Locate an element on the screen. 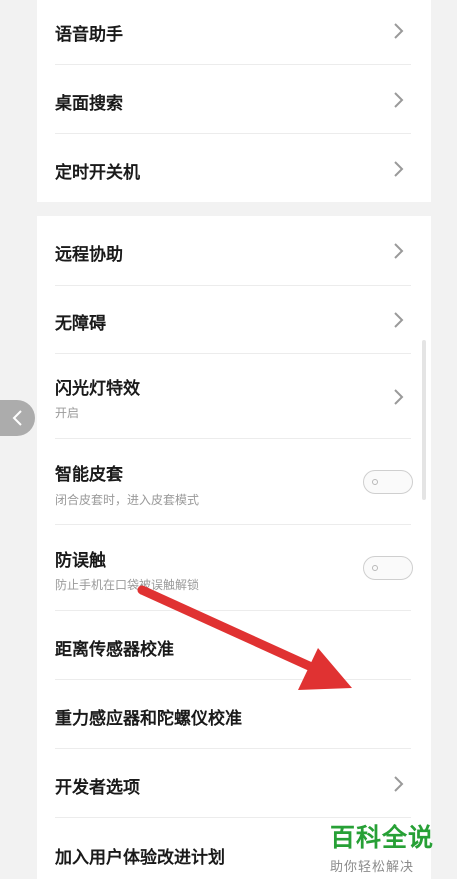 The image size is (457, 879). chevron-left-icon is located at coordinates (17, 418).